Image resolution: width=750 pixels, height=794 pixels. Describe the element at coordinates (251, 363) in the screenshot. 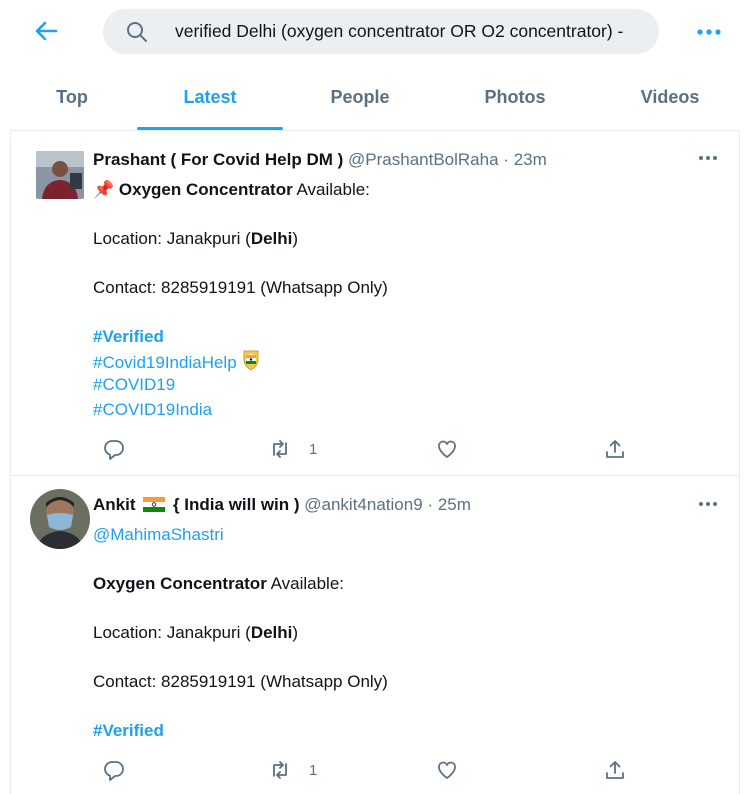

I see `india-hashtag-emoji-icon` at that location.